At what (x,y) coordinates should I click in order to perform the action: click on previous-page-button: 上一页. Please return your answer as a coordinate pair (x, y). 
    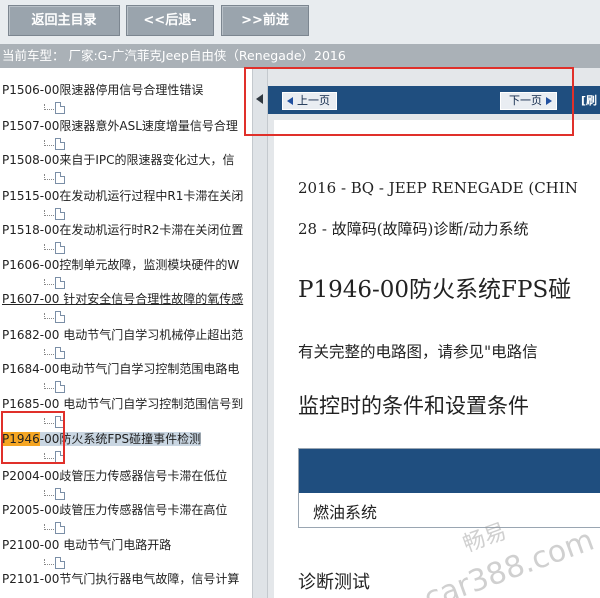
    Looking at the image, I should click on (309, 101).